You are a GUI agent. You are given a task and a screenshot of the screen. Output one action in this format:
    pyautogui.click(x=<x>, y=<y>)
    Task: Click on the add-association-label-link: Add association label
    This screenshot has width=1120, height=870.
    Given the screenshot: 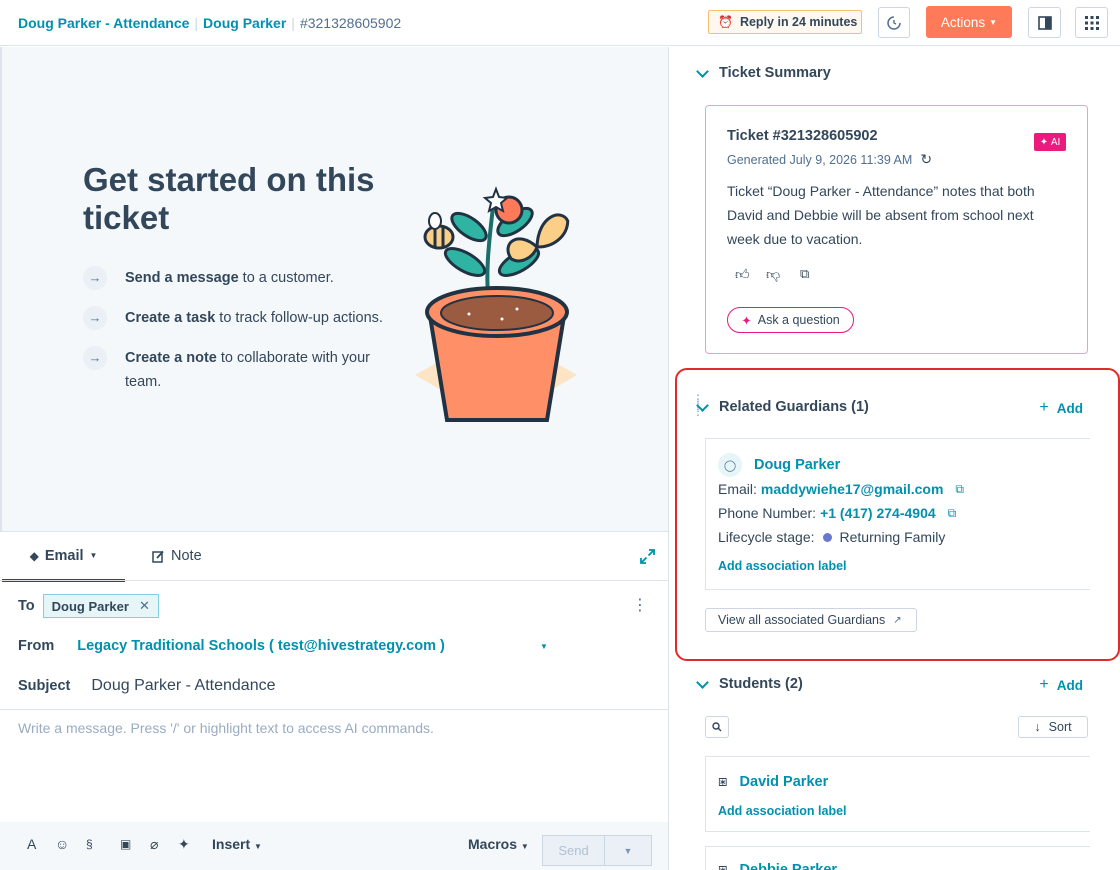 What is the action you would take?
    pyautogui.click(x=782, y=811)
    